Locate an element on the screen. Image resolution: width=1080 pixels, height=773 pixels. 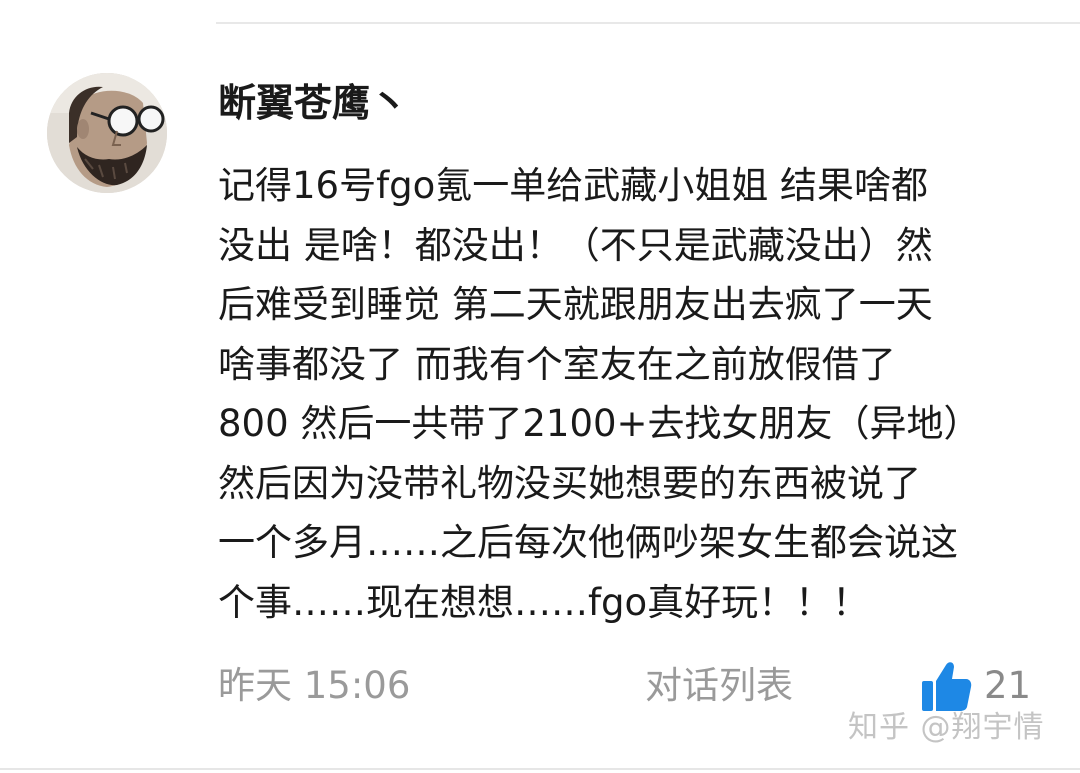
user-avatar is located at coordinates (107, 133).